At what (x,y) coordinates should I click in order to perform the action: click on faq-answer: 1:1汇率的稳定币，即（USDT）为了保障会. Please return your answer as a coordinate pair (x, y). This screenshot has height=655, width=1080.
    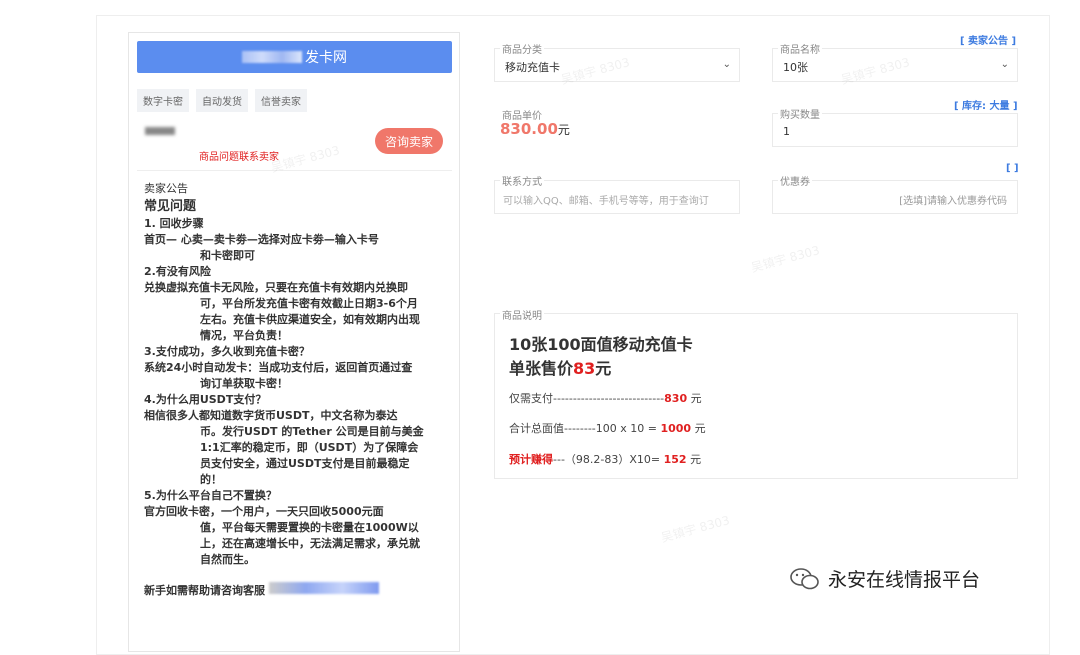
    Looking at the image, I should click on (309, 447).